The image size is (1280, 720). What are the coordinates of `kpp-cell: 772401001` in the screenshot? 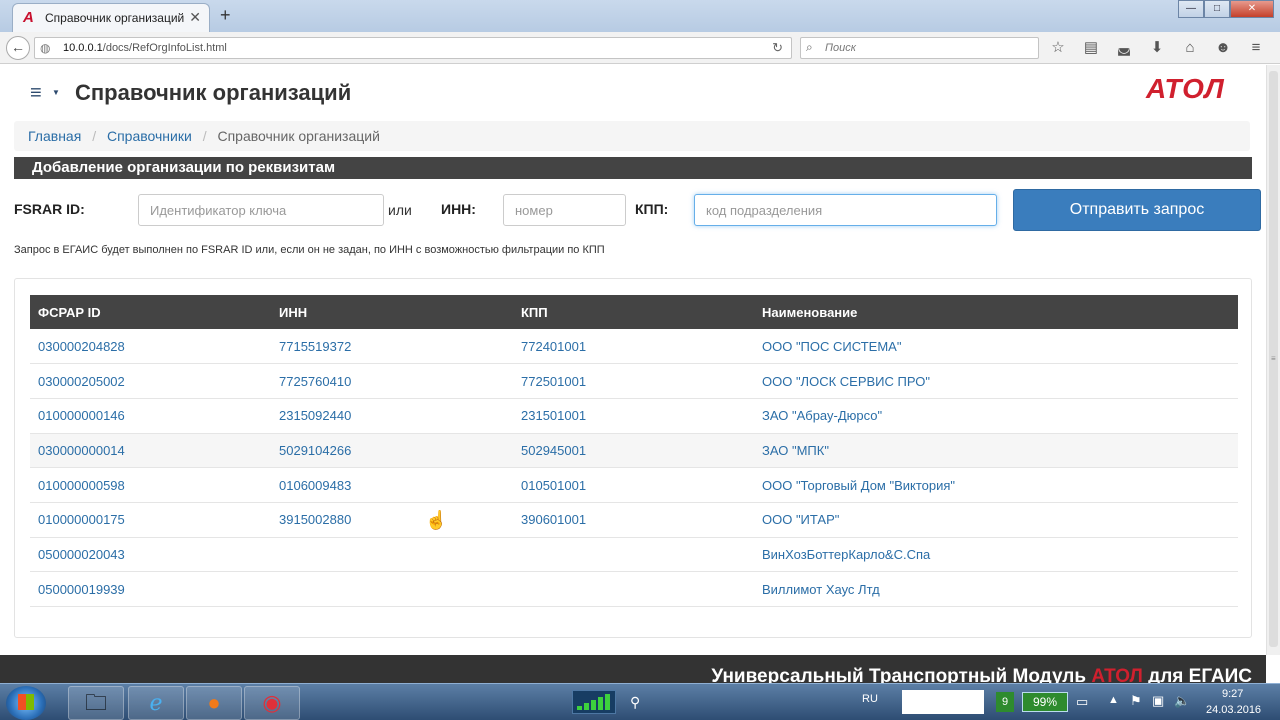 It's located at (633, 346).